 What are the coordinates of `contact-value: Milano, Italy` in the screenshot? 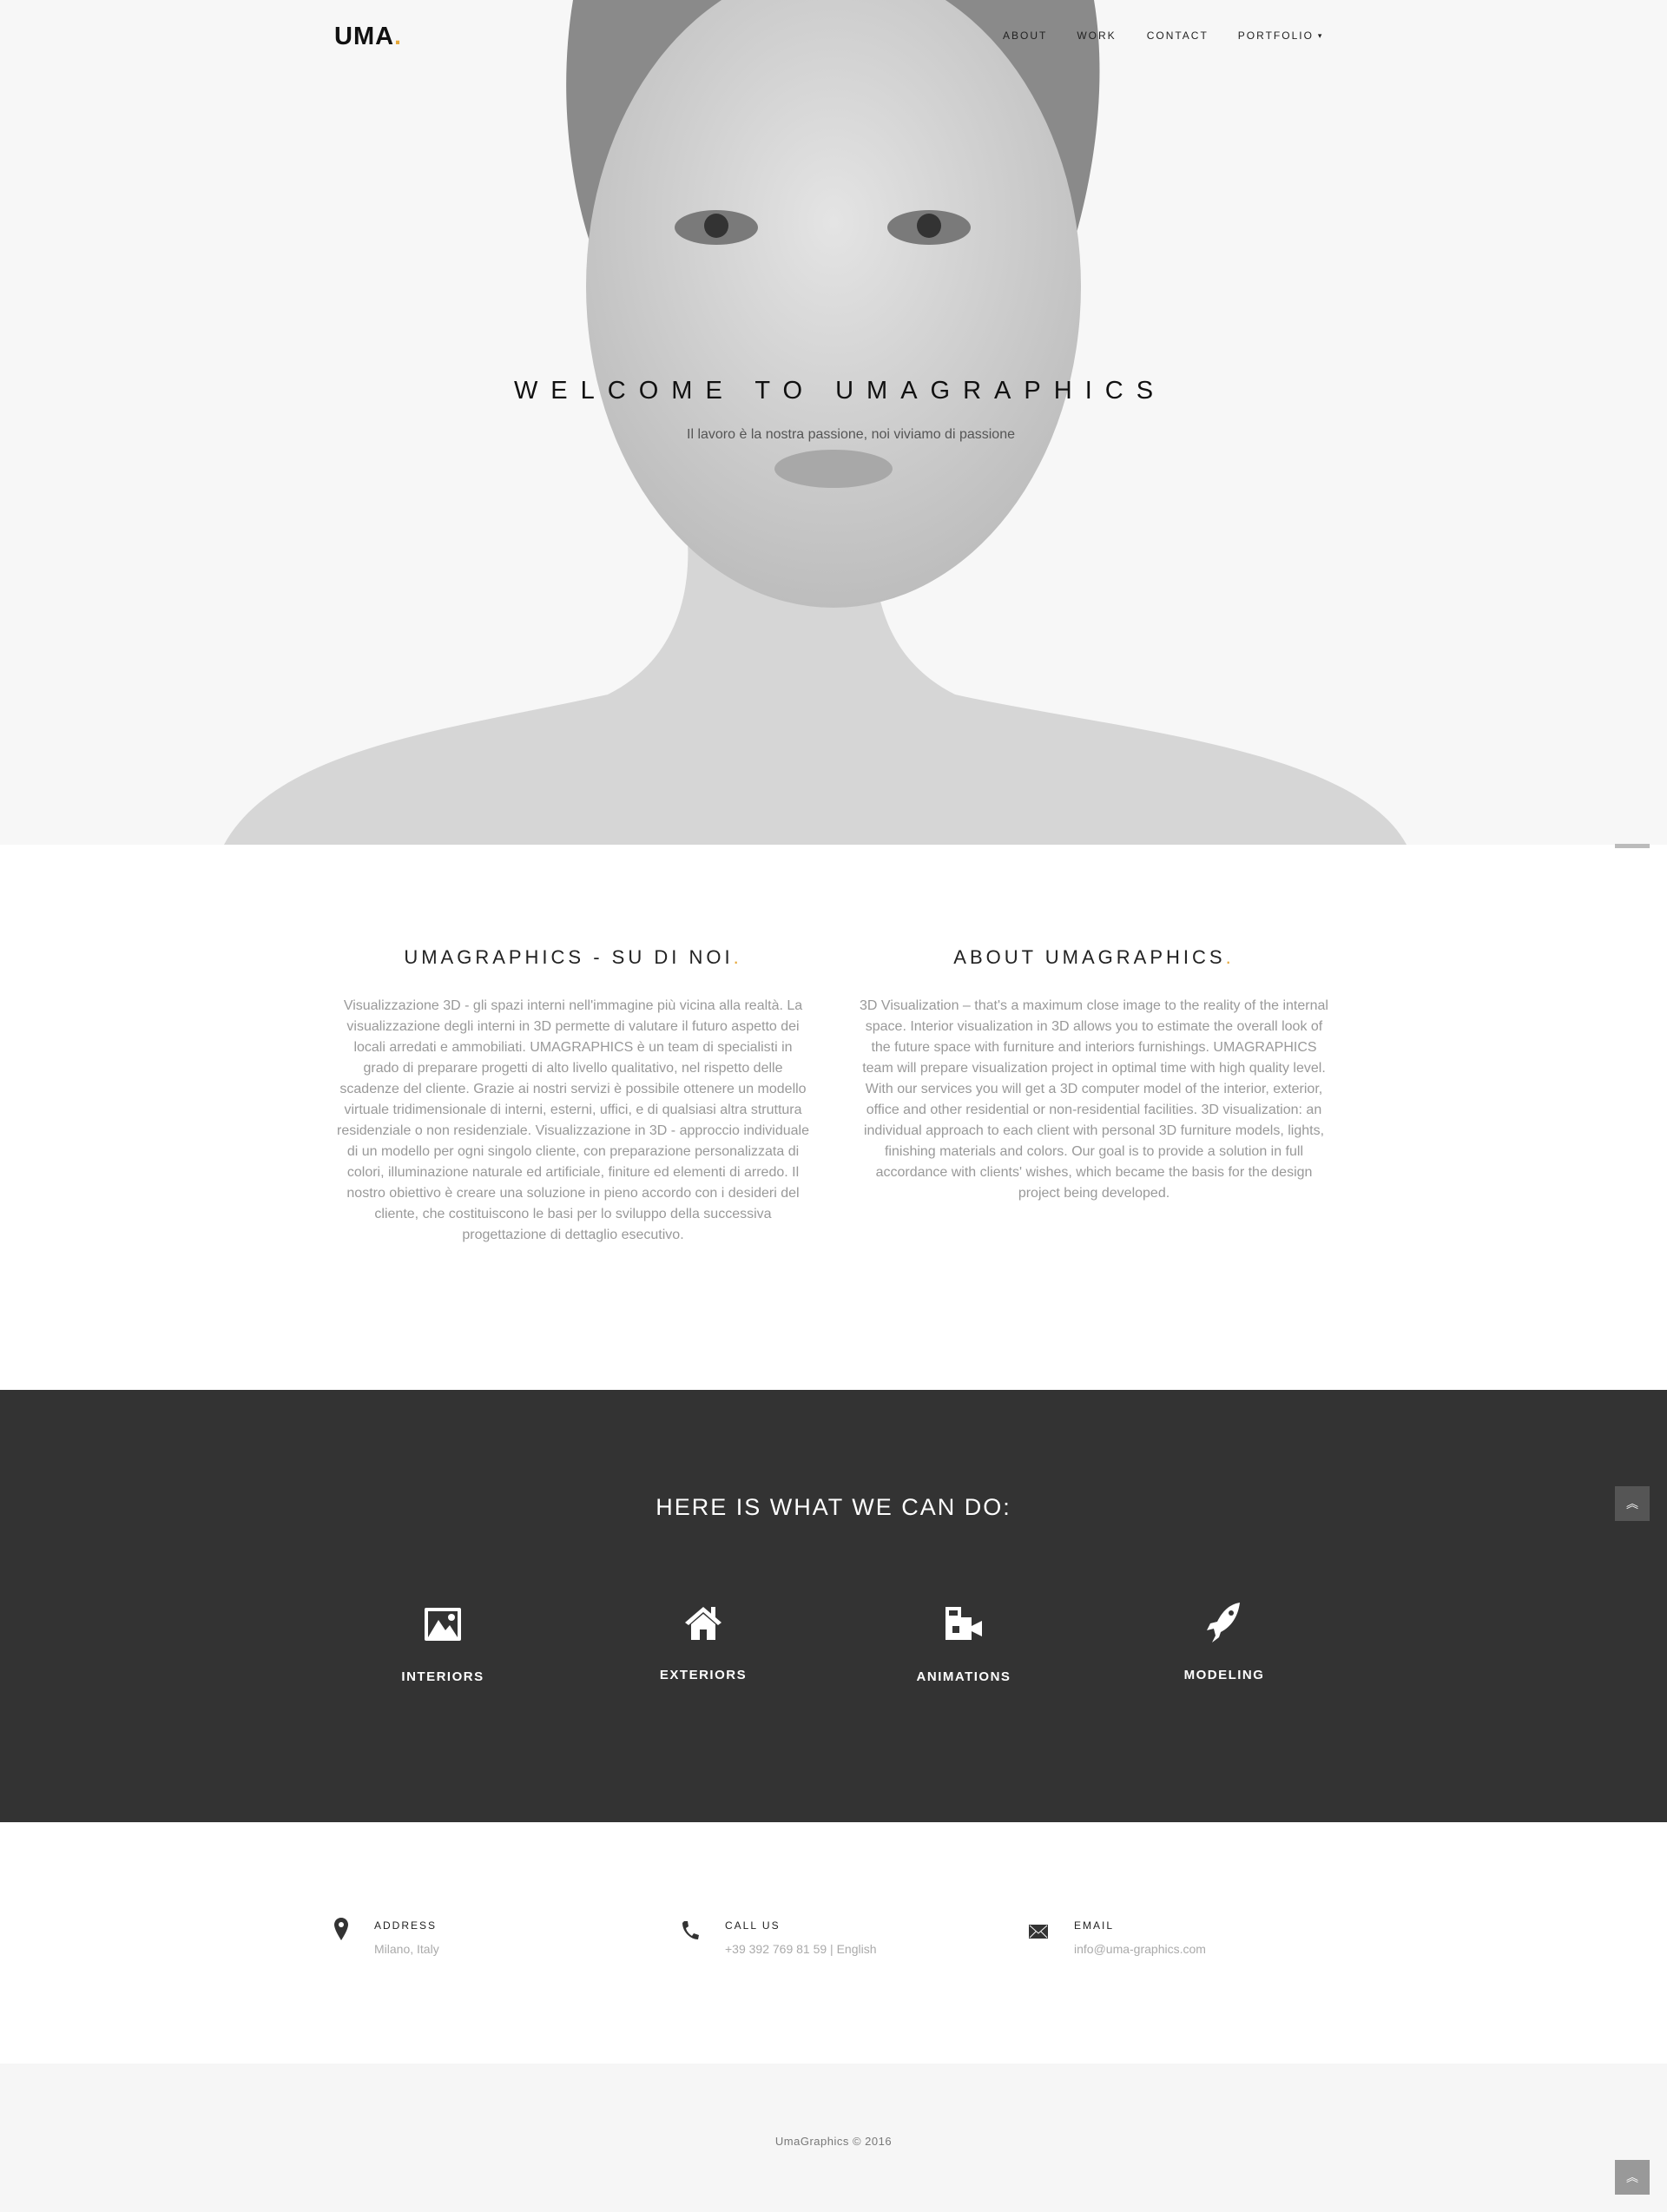 It's located at (406, 1949).